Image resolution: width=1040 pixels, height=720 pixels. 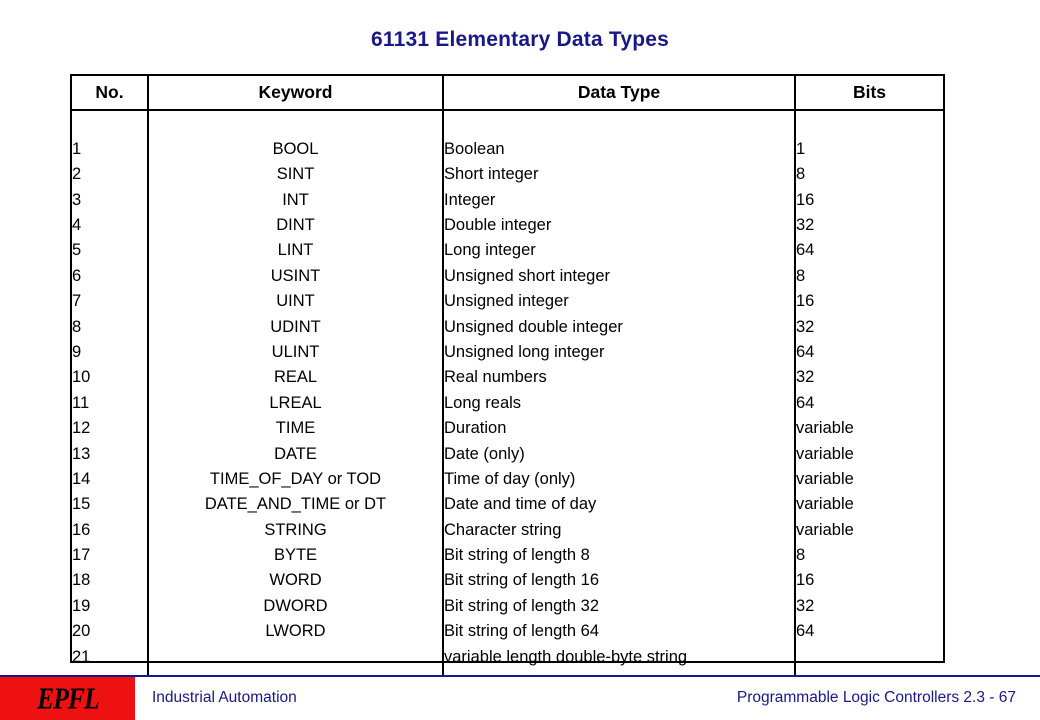 I want to click on cell-type: Date (only), so click(x=619, y=454).